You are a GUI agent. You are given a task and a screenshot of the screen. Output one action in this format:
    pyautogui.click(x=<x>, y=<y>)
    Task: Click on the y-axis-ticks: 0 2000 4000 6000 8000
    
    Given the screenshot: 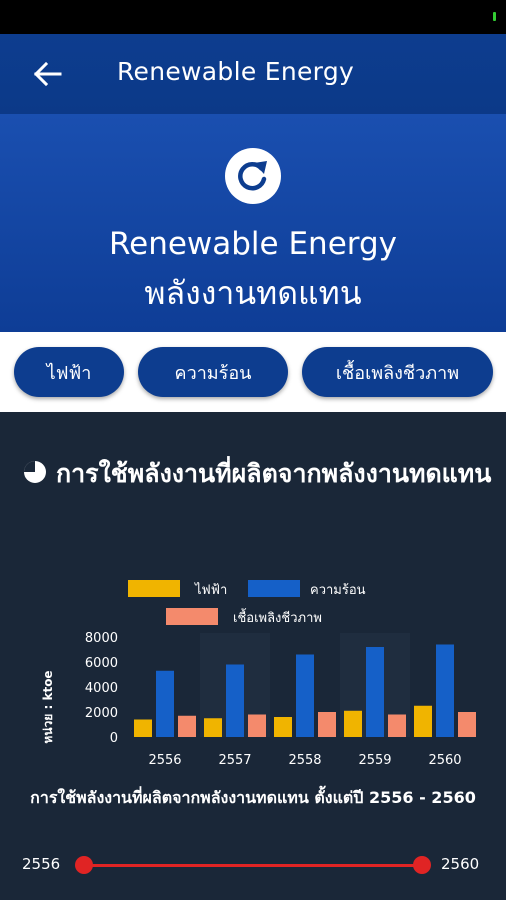 What is the action you would take?
    pyautogui.click(x=101, y=688)
    